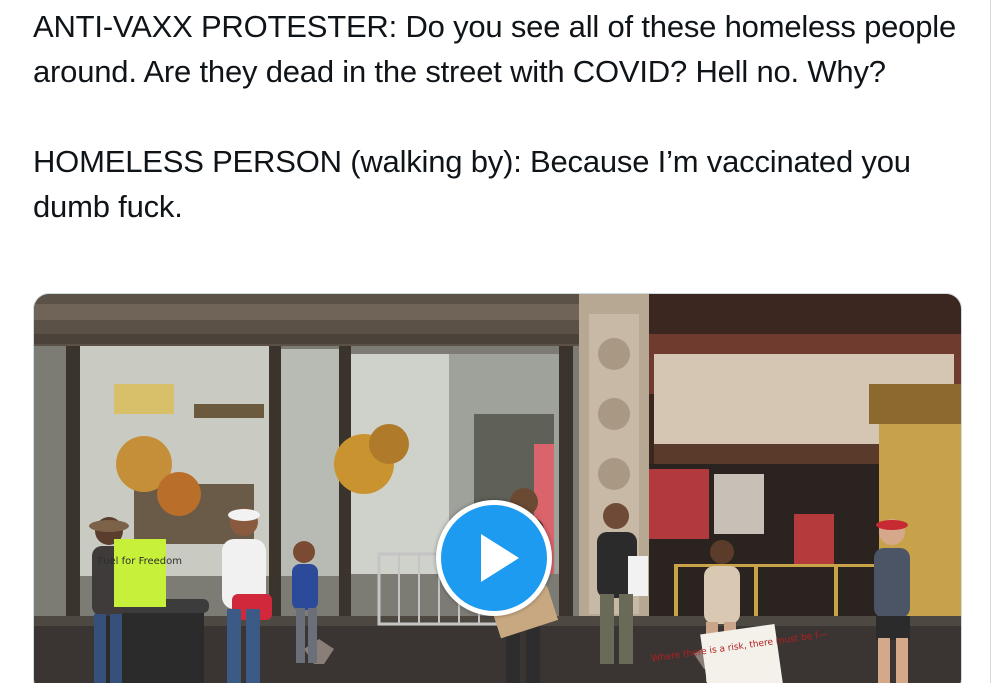 Image resolution: width=1000 pixels, height=683 pixels. Describe the element at coordinates (500, 558) in the screenshot. I see `play-icon` at that location.